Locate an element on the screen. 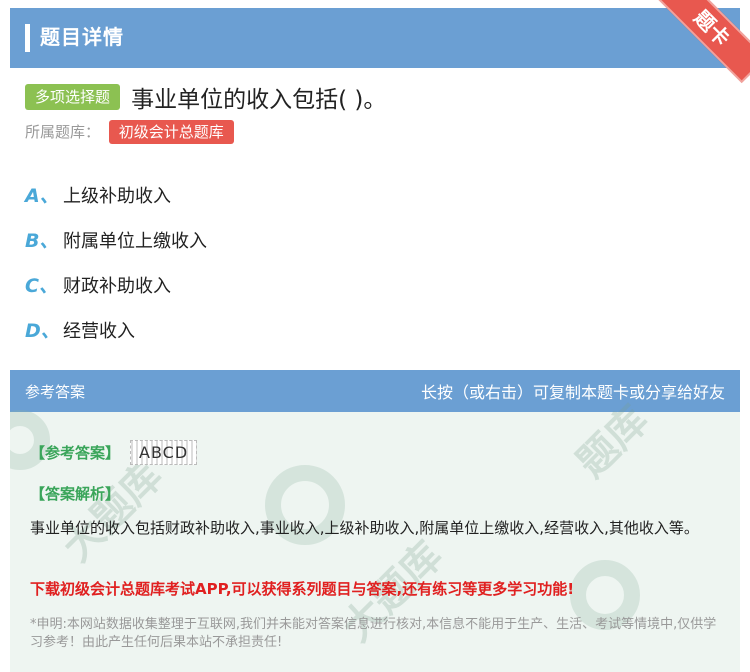 The height and width of the screenshot is (672, 750). reference-answer-label: 【参考答案】 is located at coordinates (75, 453).